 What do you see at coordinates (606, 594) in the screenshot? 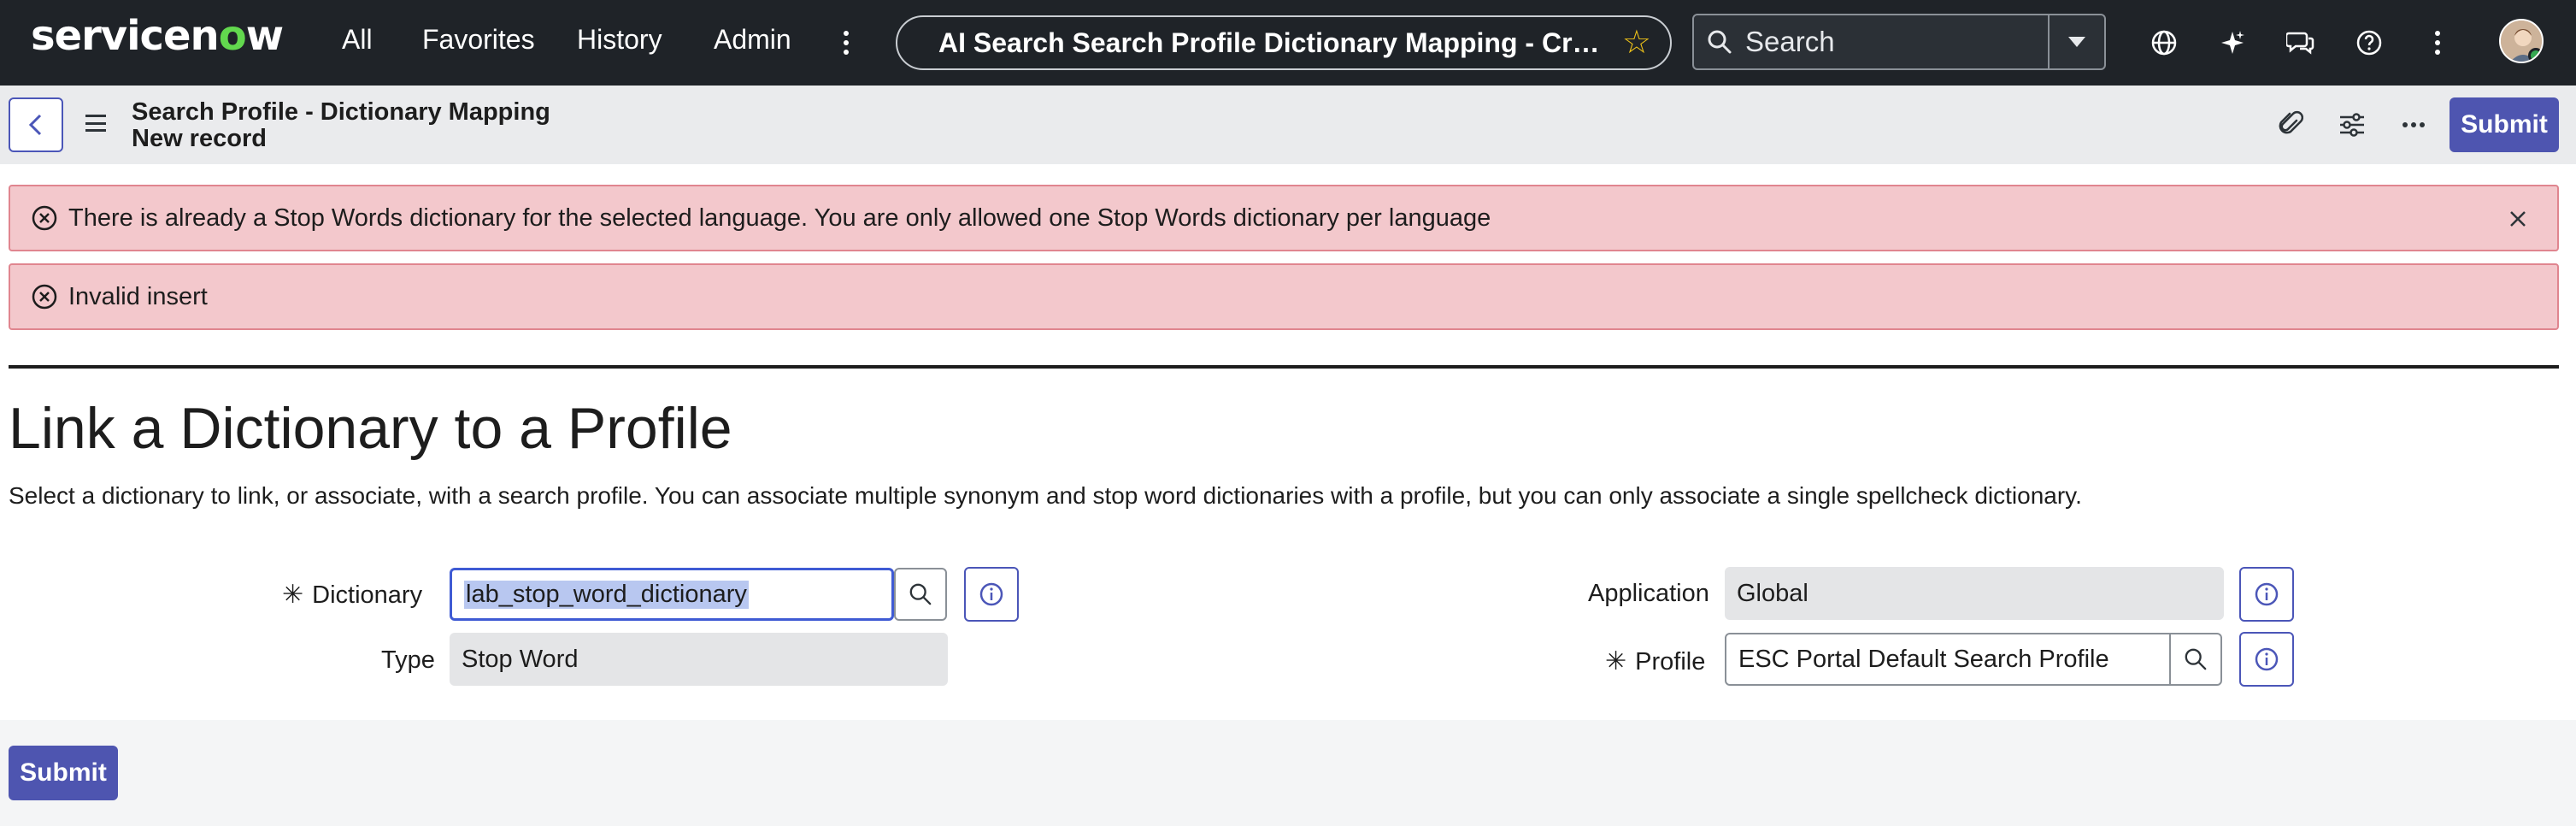
I see `dictionary-value: lab_stop_word_dictionary` at bounding box center [606, 594].